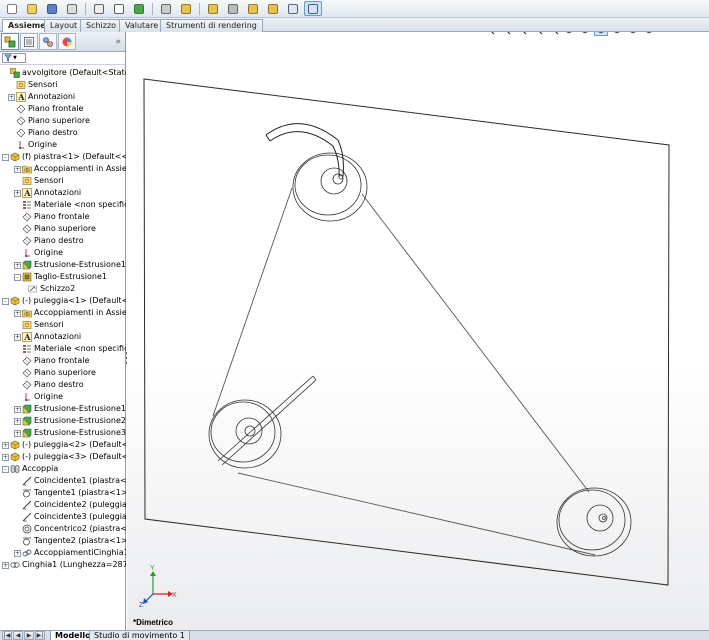 This screenshot has height=640, width=709. I want to click on tree-item: Concentrico2 (piastra<1, so click(70, 529).